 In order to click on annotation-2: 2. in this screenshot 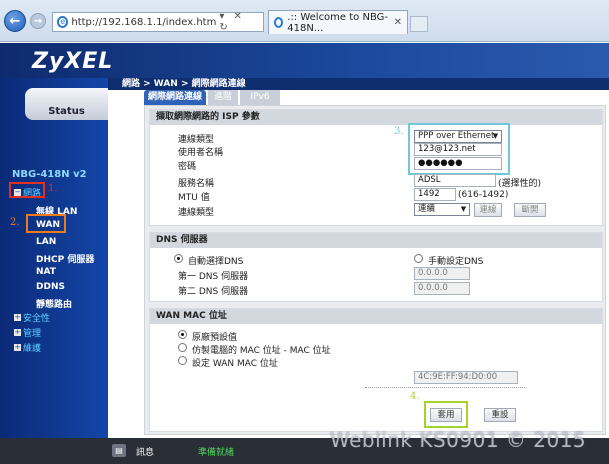, I will do `click(15, 222)`.